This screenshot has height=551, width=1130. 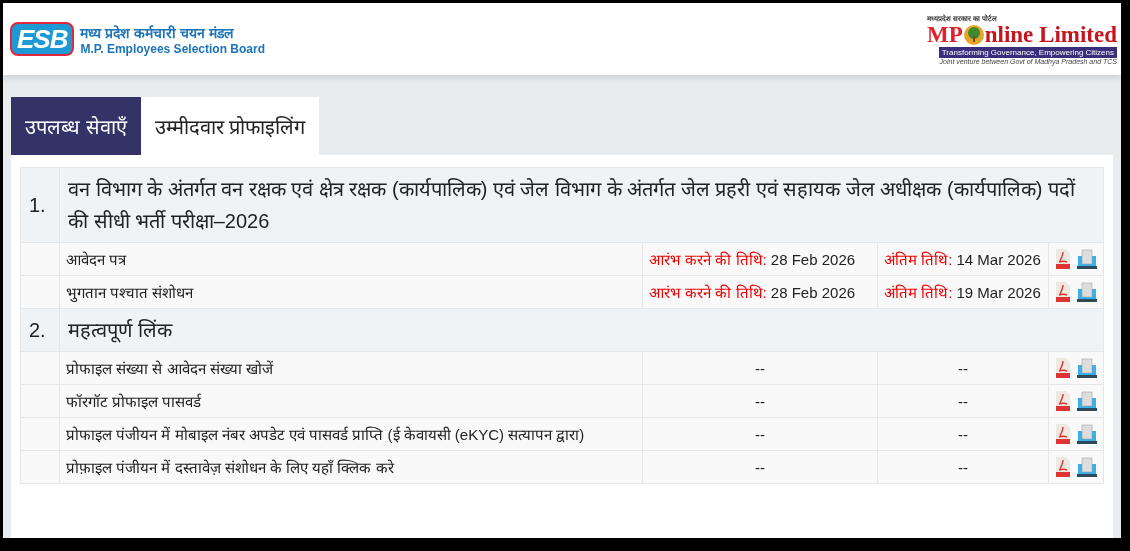 I want to click on service-name: भुगतान पश्चात संशोधन, so click(x=351, y=292).